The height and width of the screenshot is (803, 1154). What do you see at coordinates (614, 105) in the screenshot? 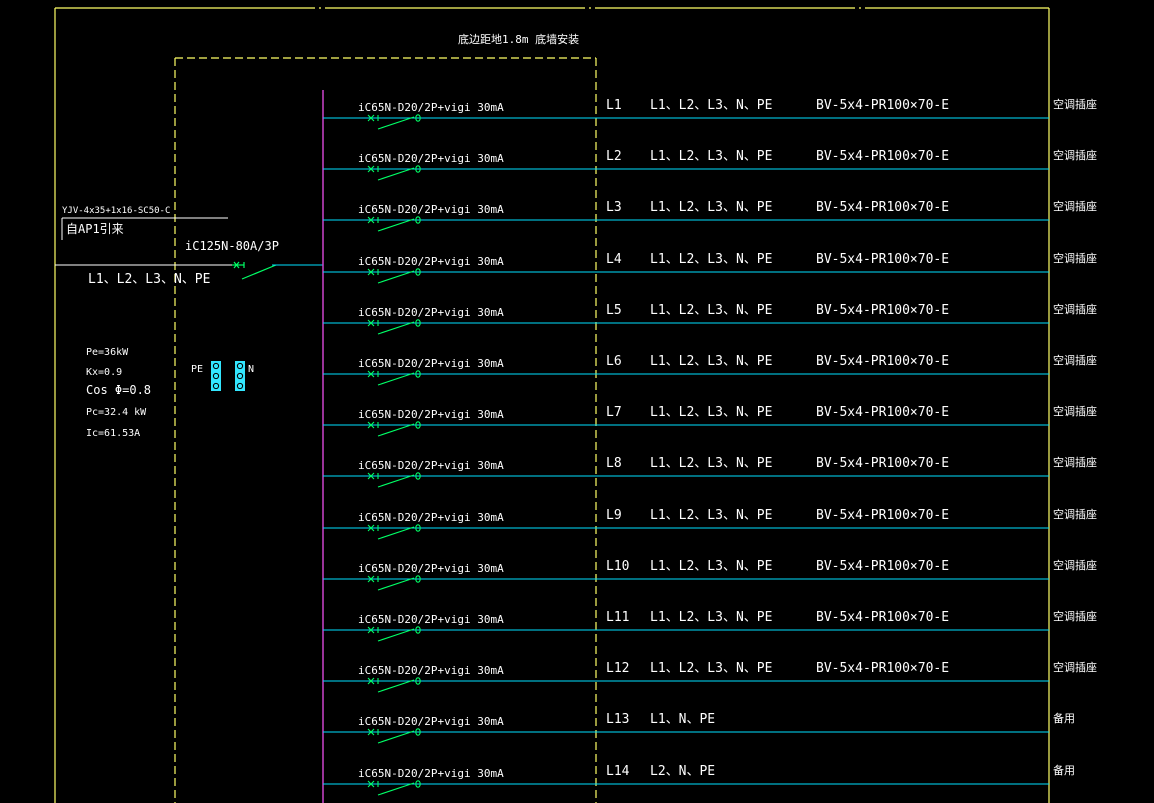
I see `circuit-id: L1` at bounding box center [614, 105].